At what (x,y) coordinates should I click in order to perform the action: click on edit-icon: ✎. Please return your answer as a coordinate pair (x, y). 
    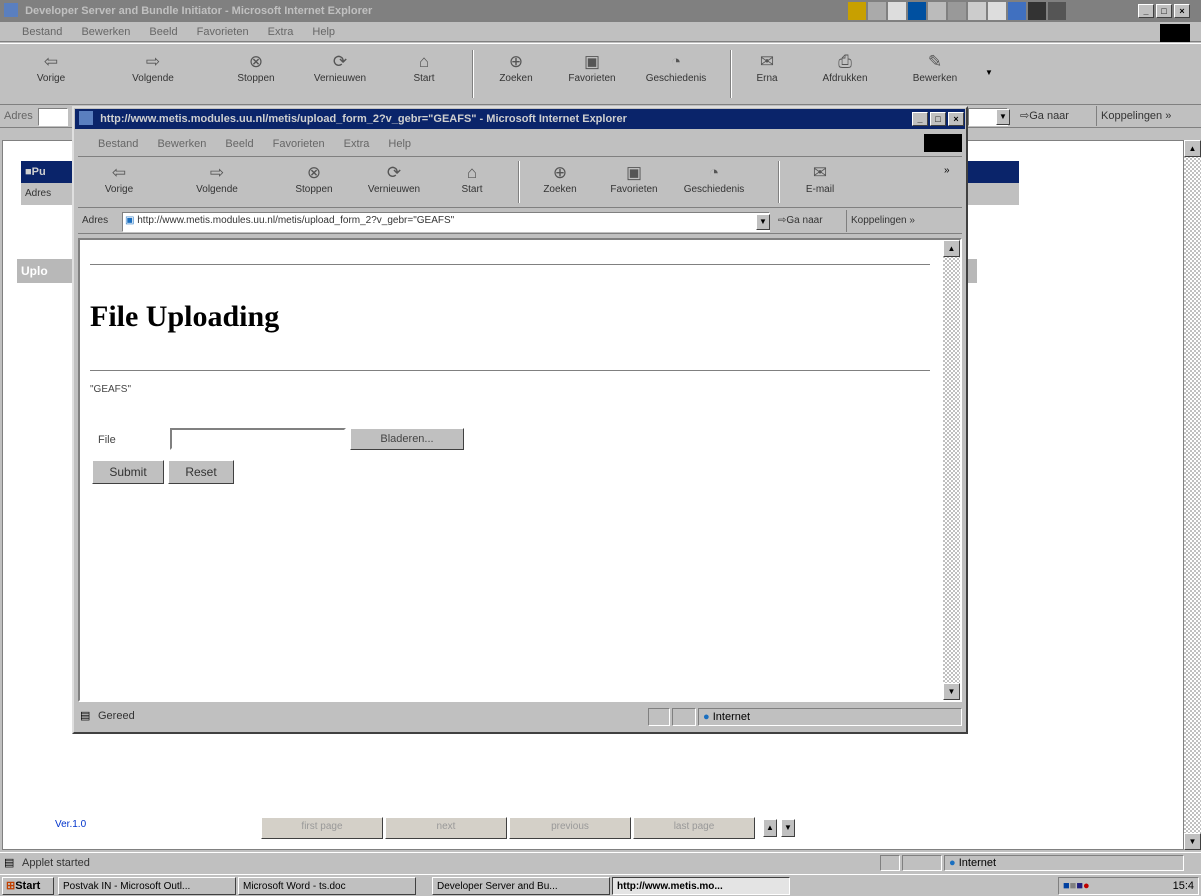
    Looking at the image, I should click on (935, 61).